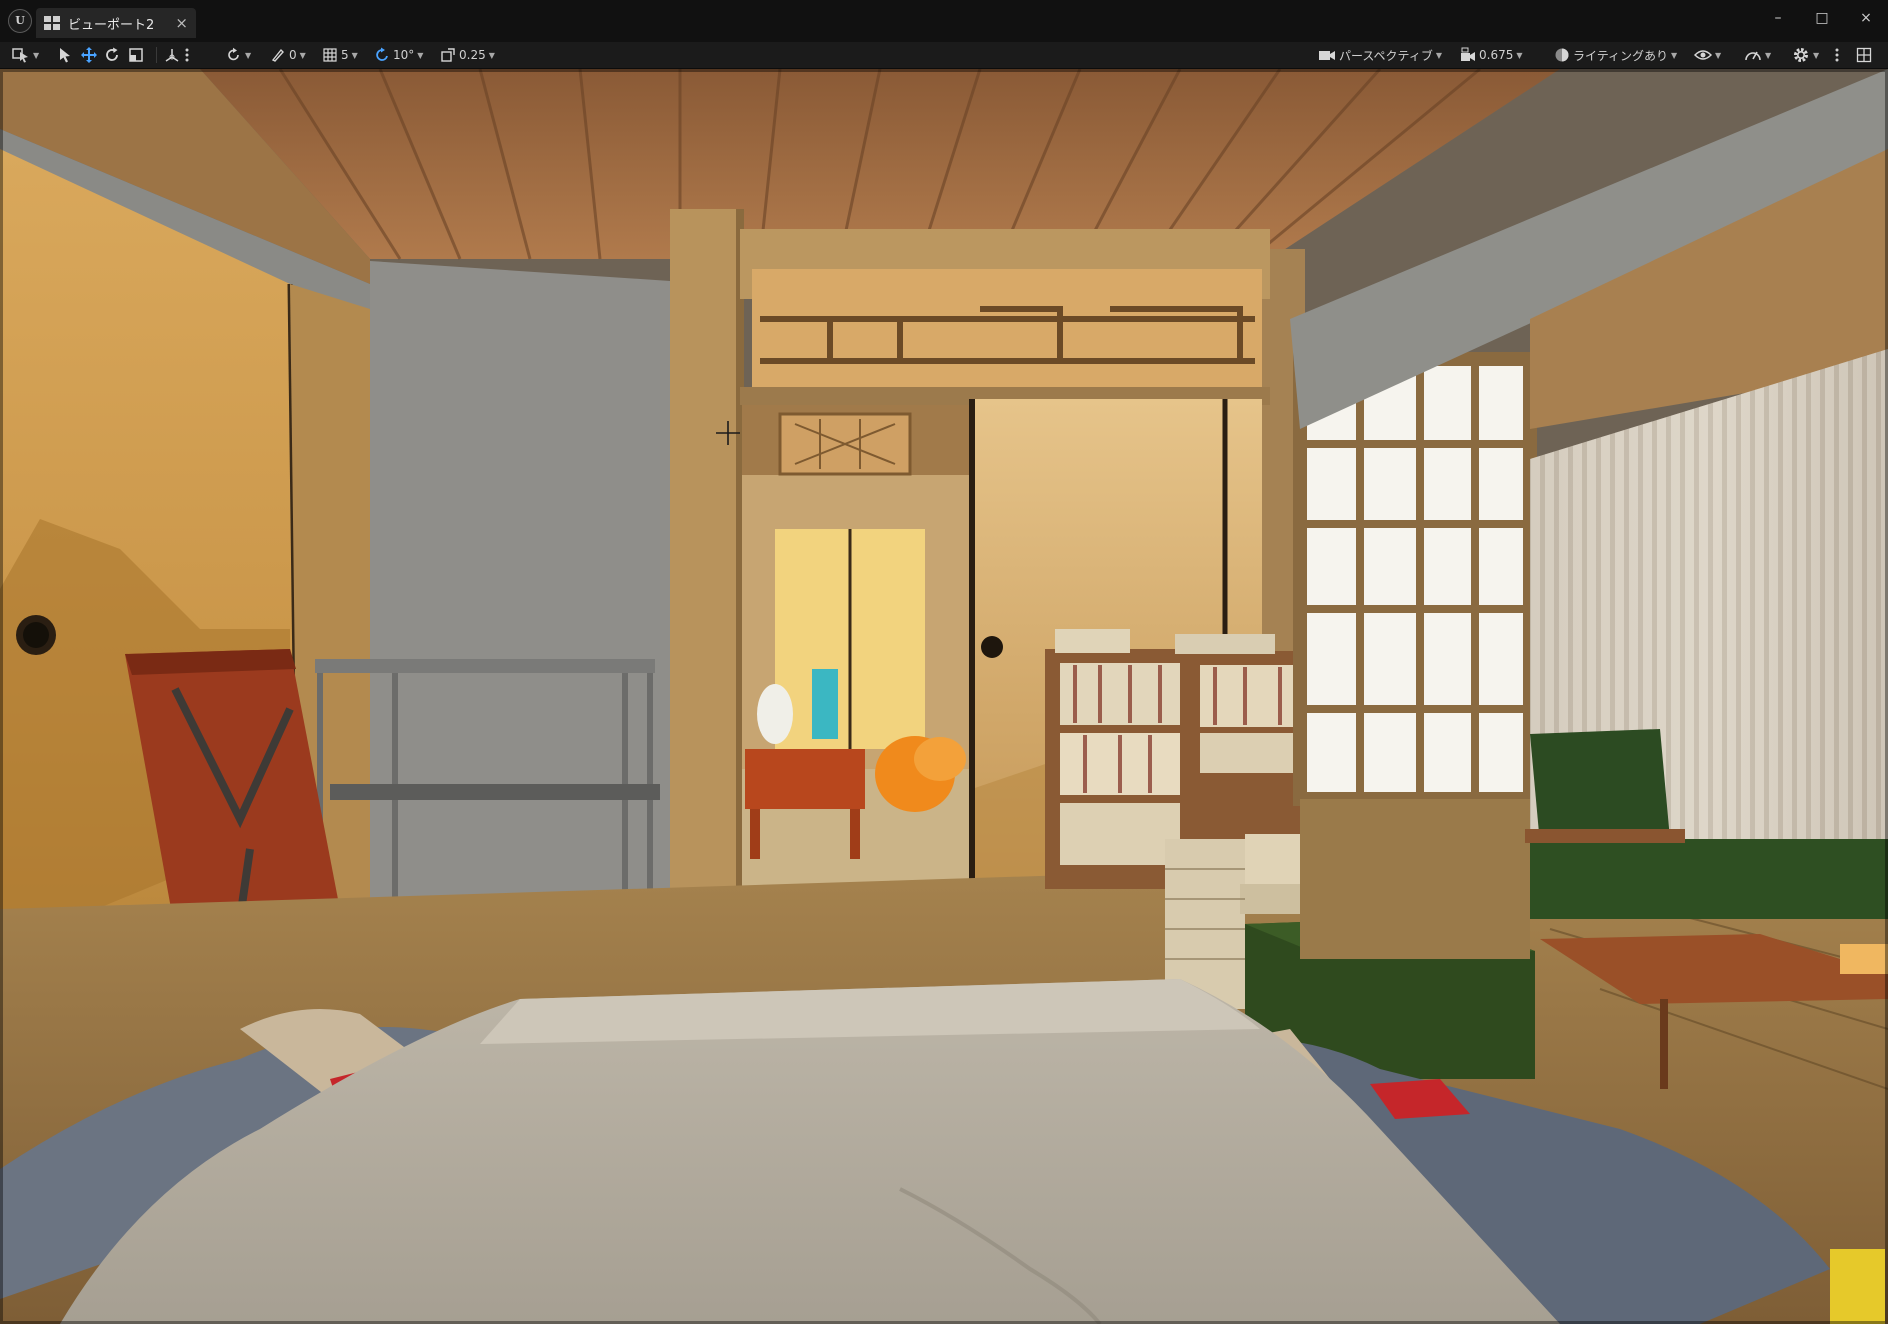 This screenshot has width=1888, height=1324. I want to click on rotate-icon, so click(112, 54).